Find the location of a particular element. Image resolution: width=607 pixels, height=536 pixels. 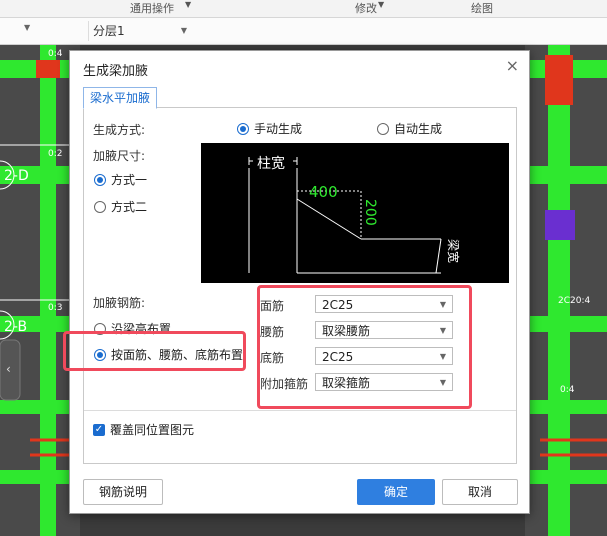

highlight-box-option is located at coordinates (154, 351).